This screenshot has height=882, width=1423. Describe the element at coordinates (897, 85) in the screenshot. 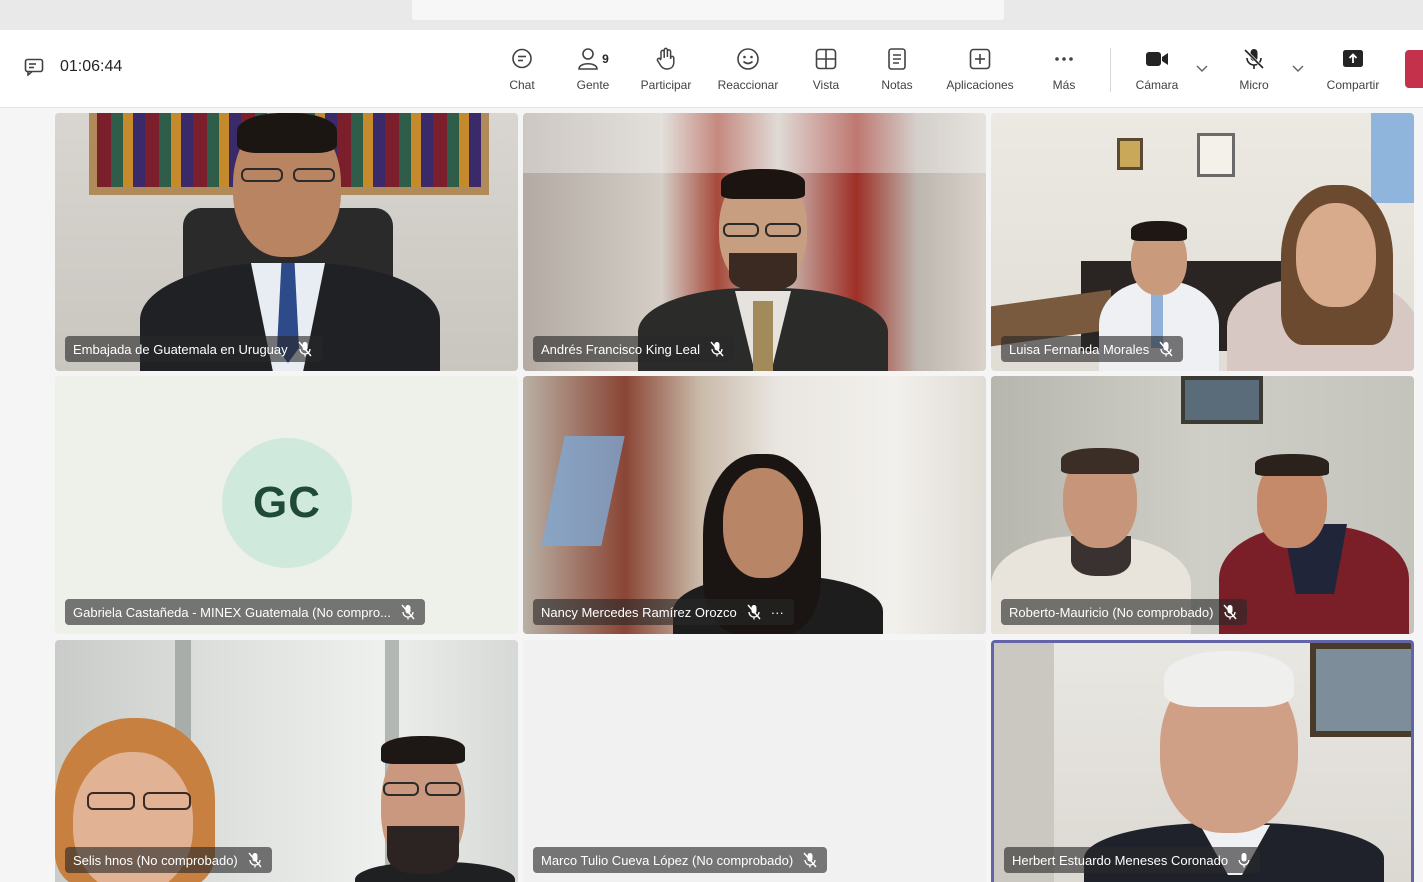

I see `notes-label: Notas` at that location.